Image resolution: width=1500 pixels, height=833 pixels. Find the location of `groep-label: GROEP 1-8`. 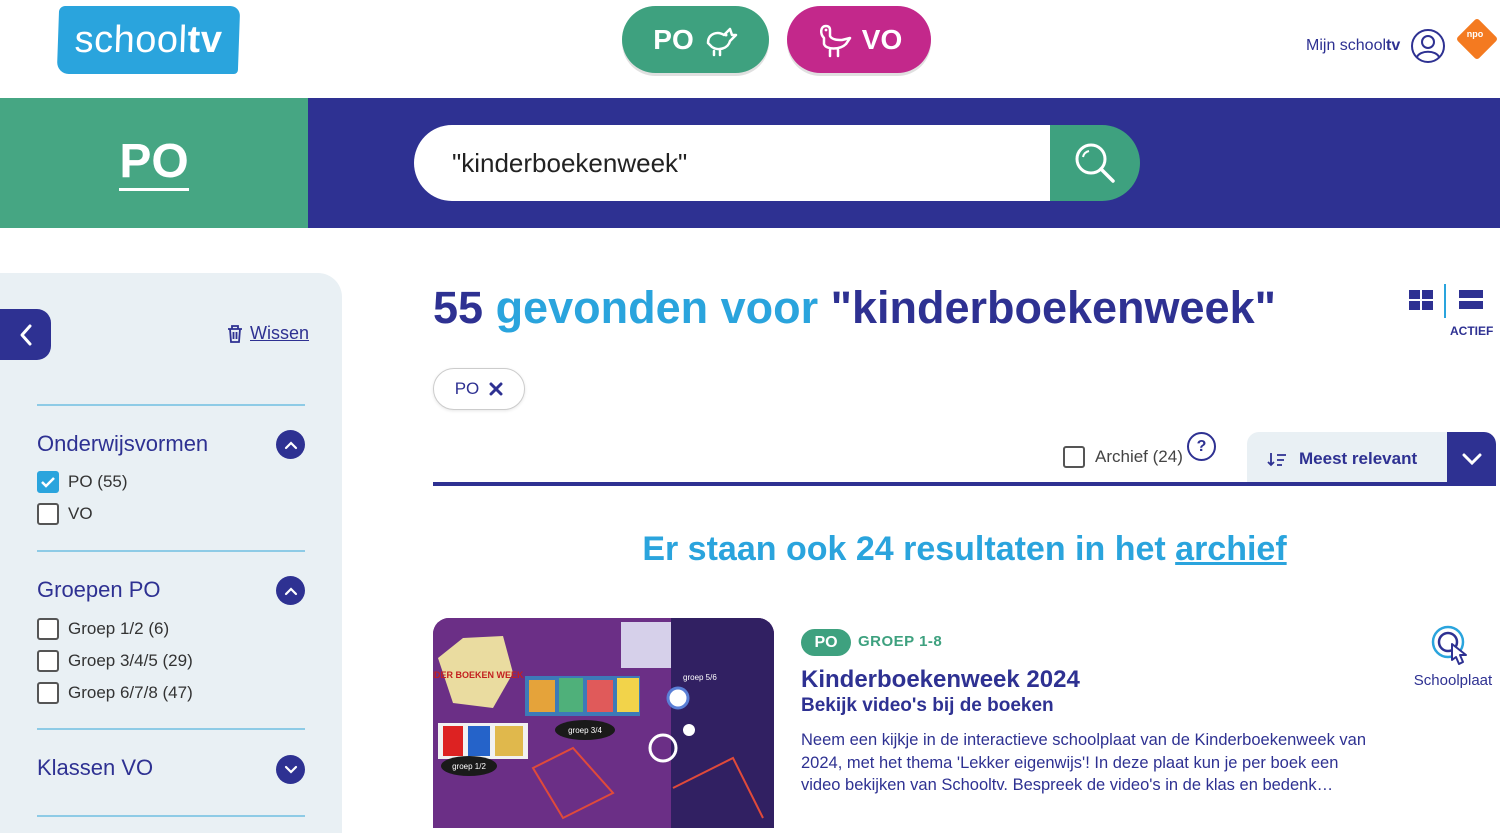

groep-label: GROEP 1-8 is located at coordinates (900, 641).